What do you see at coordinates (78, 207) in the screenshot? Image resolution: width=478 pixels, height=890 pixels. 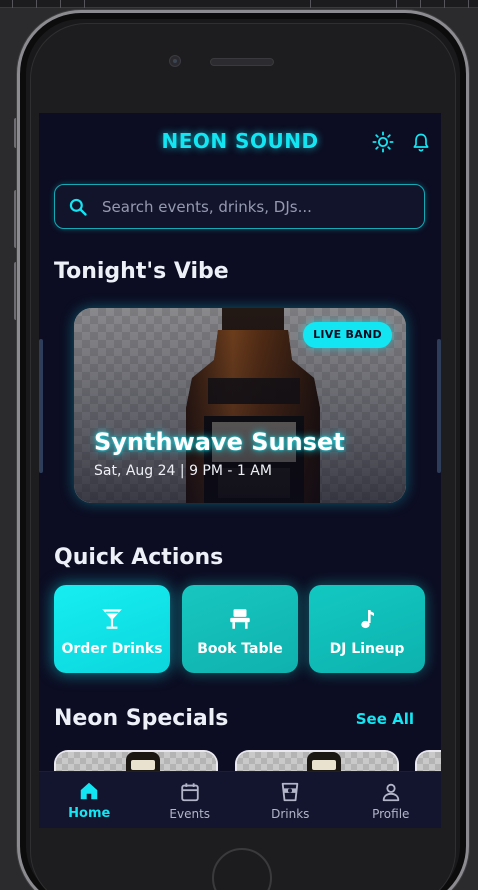 I see `search-icon` at bounding box center [78, 207].